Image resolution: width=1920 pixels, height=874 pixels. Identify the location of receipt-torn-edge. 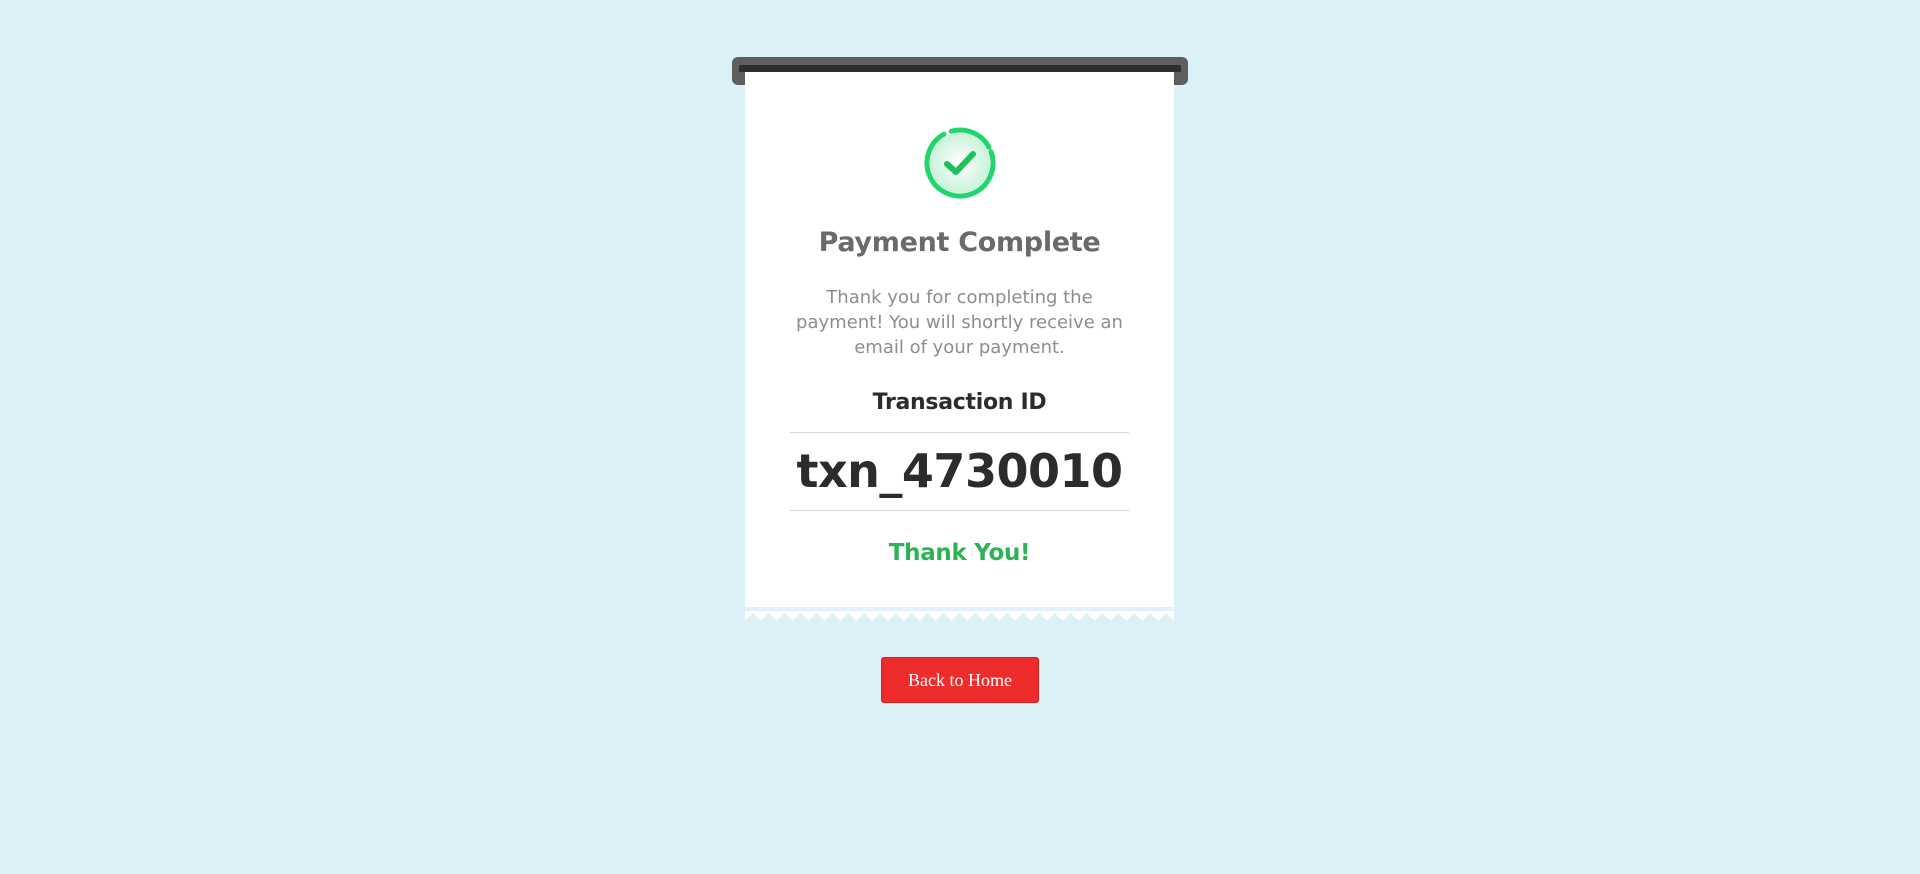
(959, 616).